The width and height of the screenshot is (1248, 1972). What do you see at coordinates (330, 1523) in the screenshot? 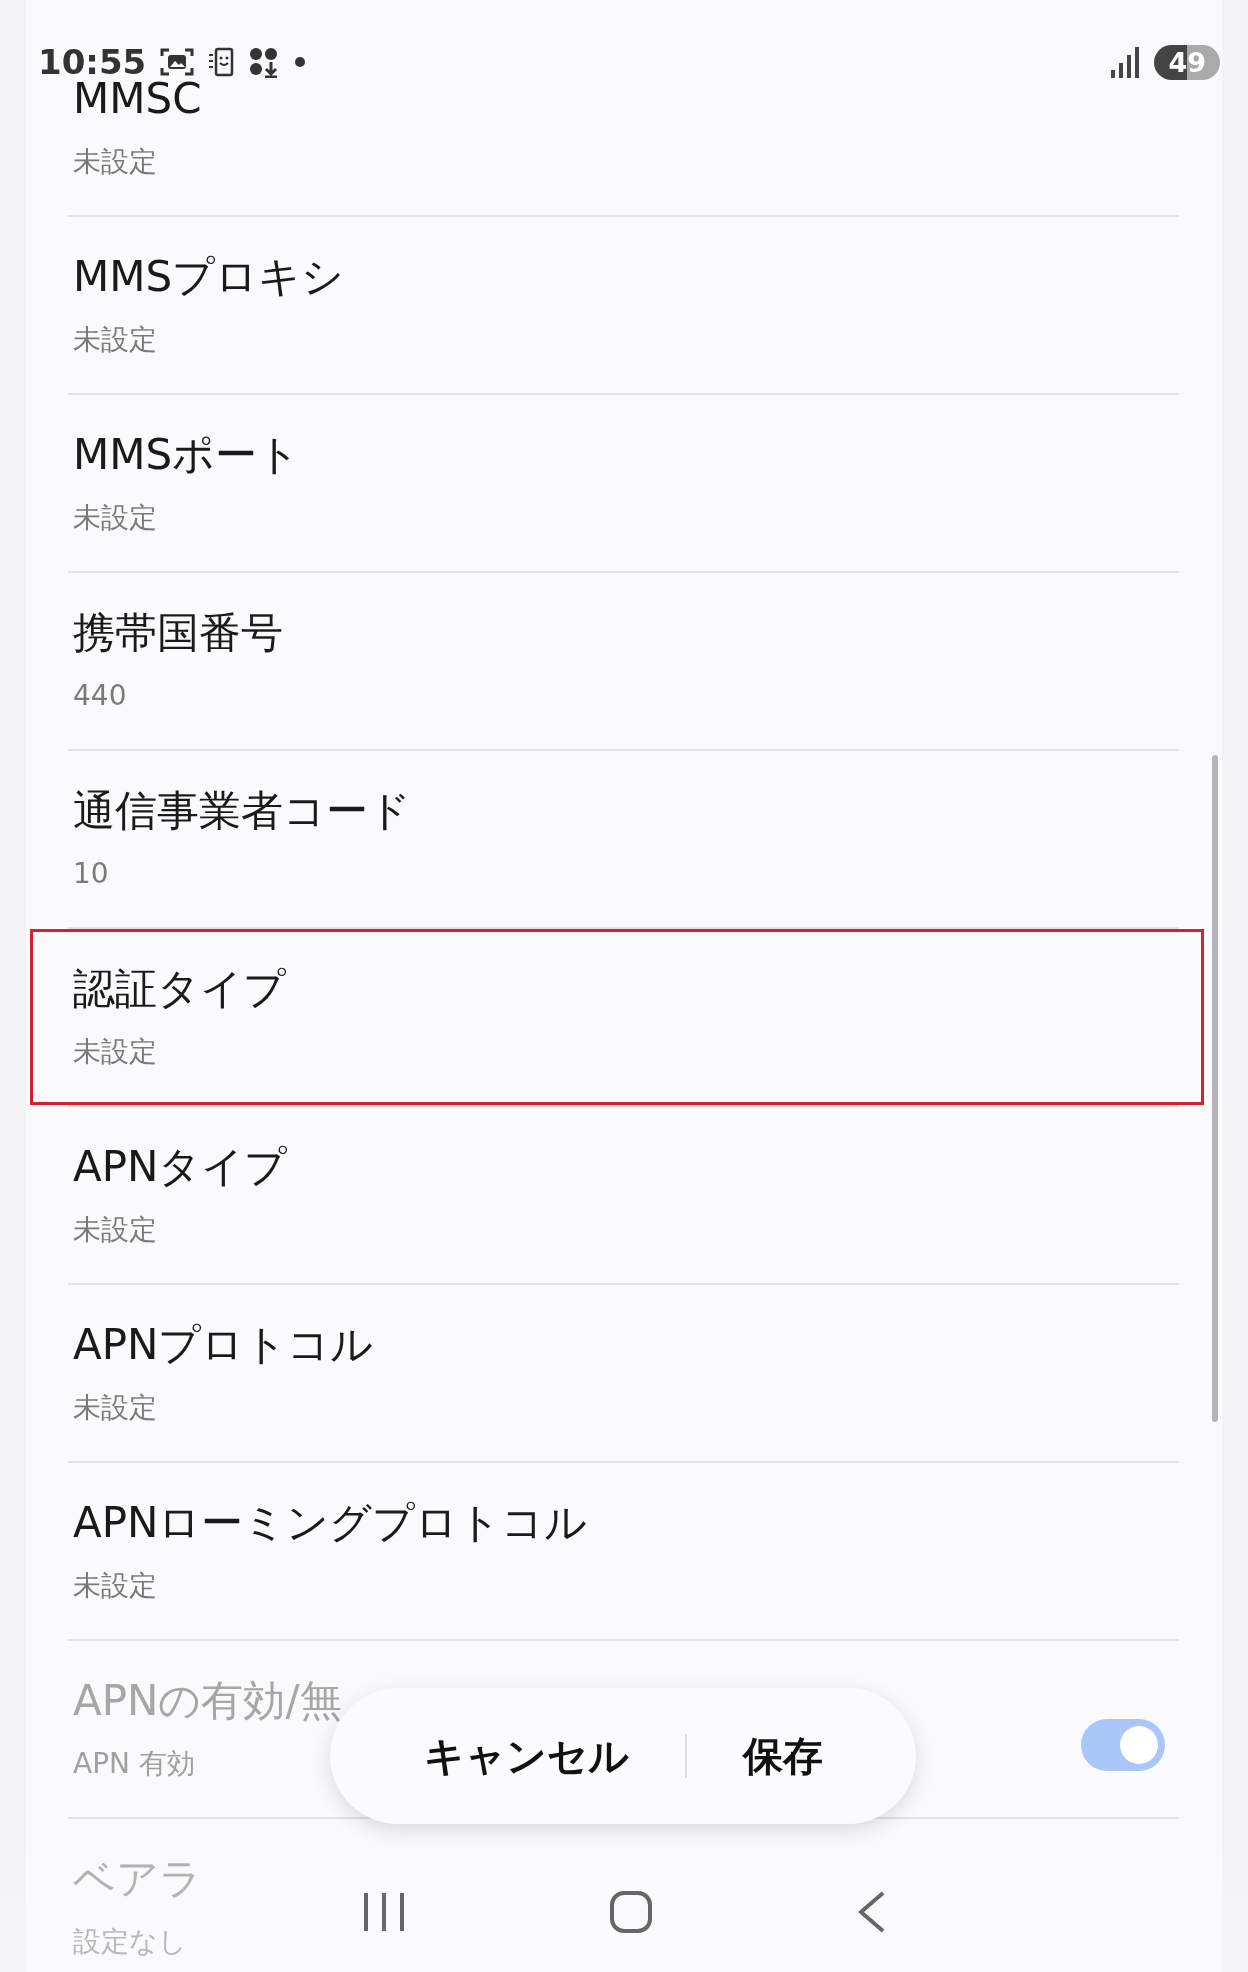
I see `setting-title: APNローミングプロトコル` at bounding box center [330, 1523].